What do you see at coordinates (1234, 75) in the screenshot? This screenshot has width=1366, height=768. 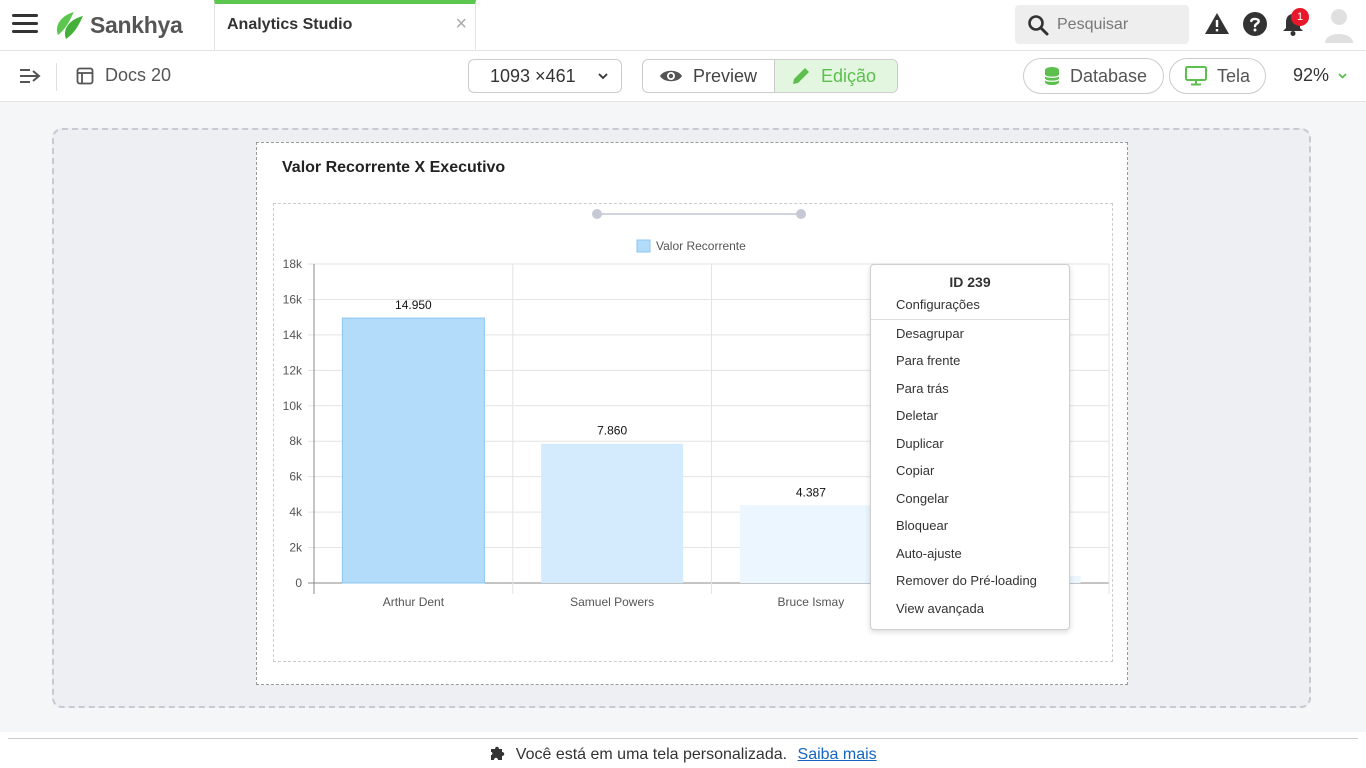 I see `tela-label: Tela` at bounding box center [1234, 75].